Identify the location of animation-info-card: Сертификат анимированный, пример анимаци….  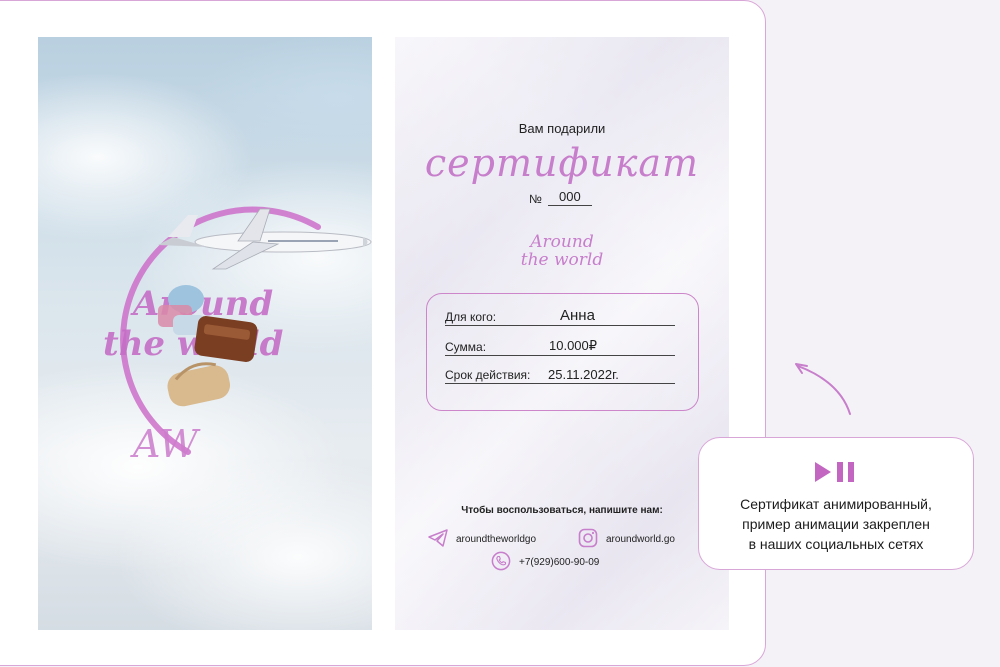
(836, 503).